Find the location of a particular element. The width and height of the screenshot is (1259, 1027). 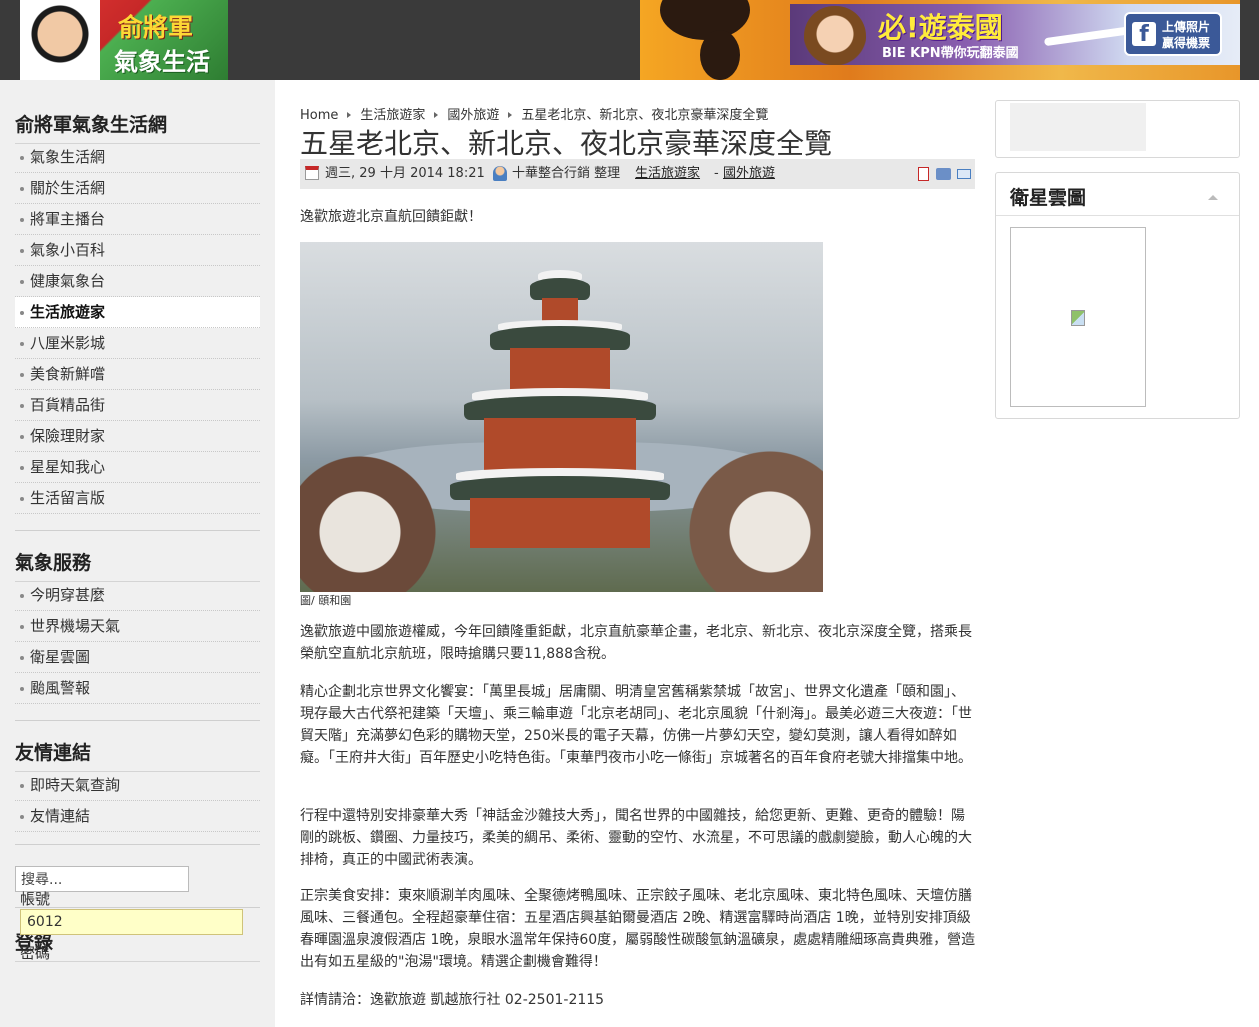

sidebar-main-menu-item: 美食新鮮嚐 is located at coordinates (137, 374).